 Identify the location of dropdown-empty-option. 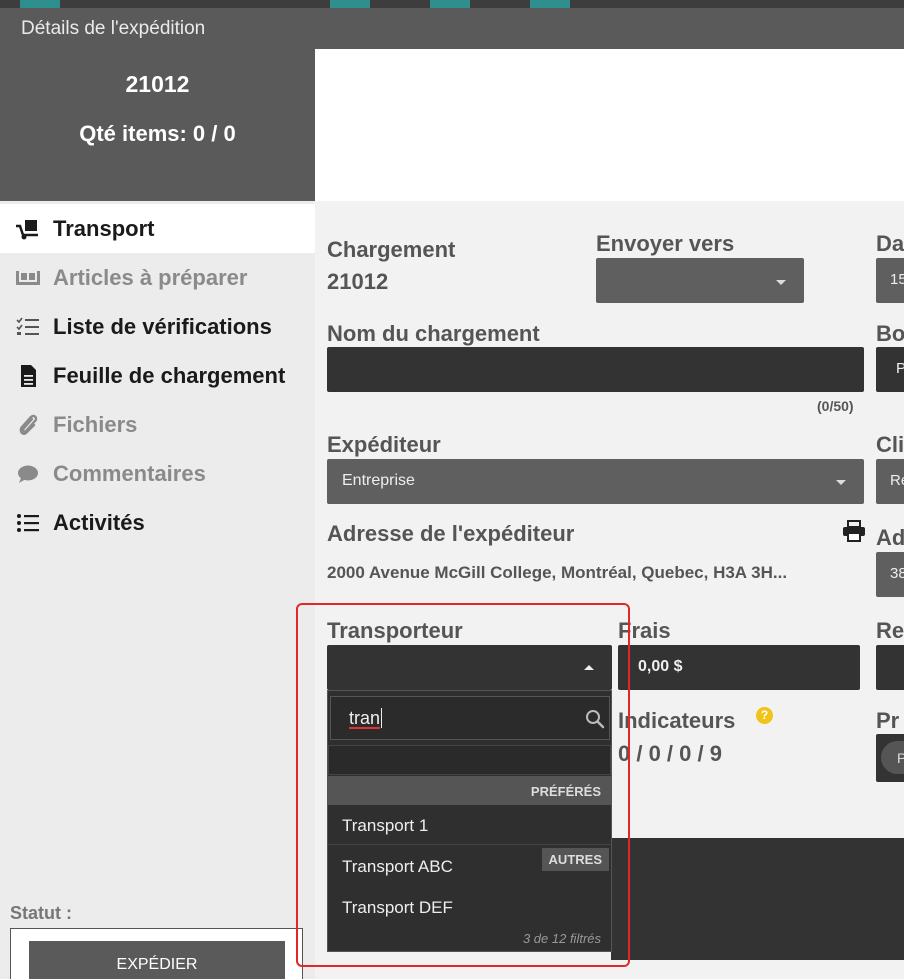
(469, 760).